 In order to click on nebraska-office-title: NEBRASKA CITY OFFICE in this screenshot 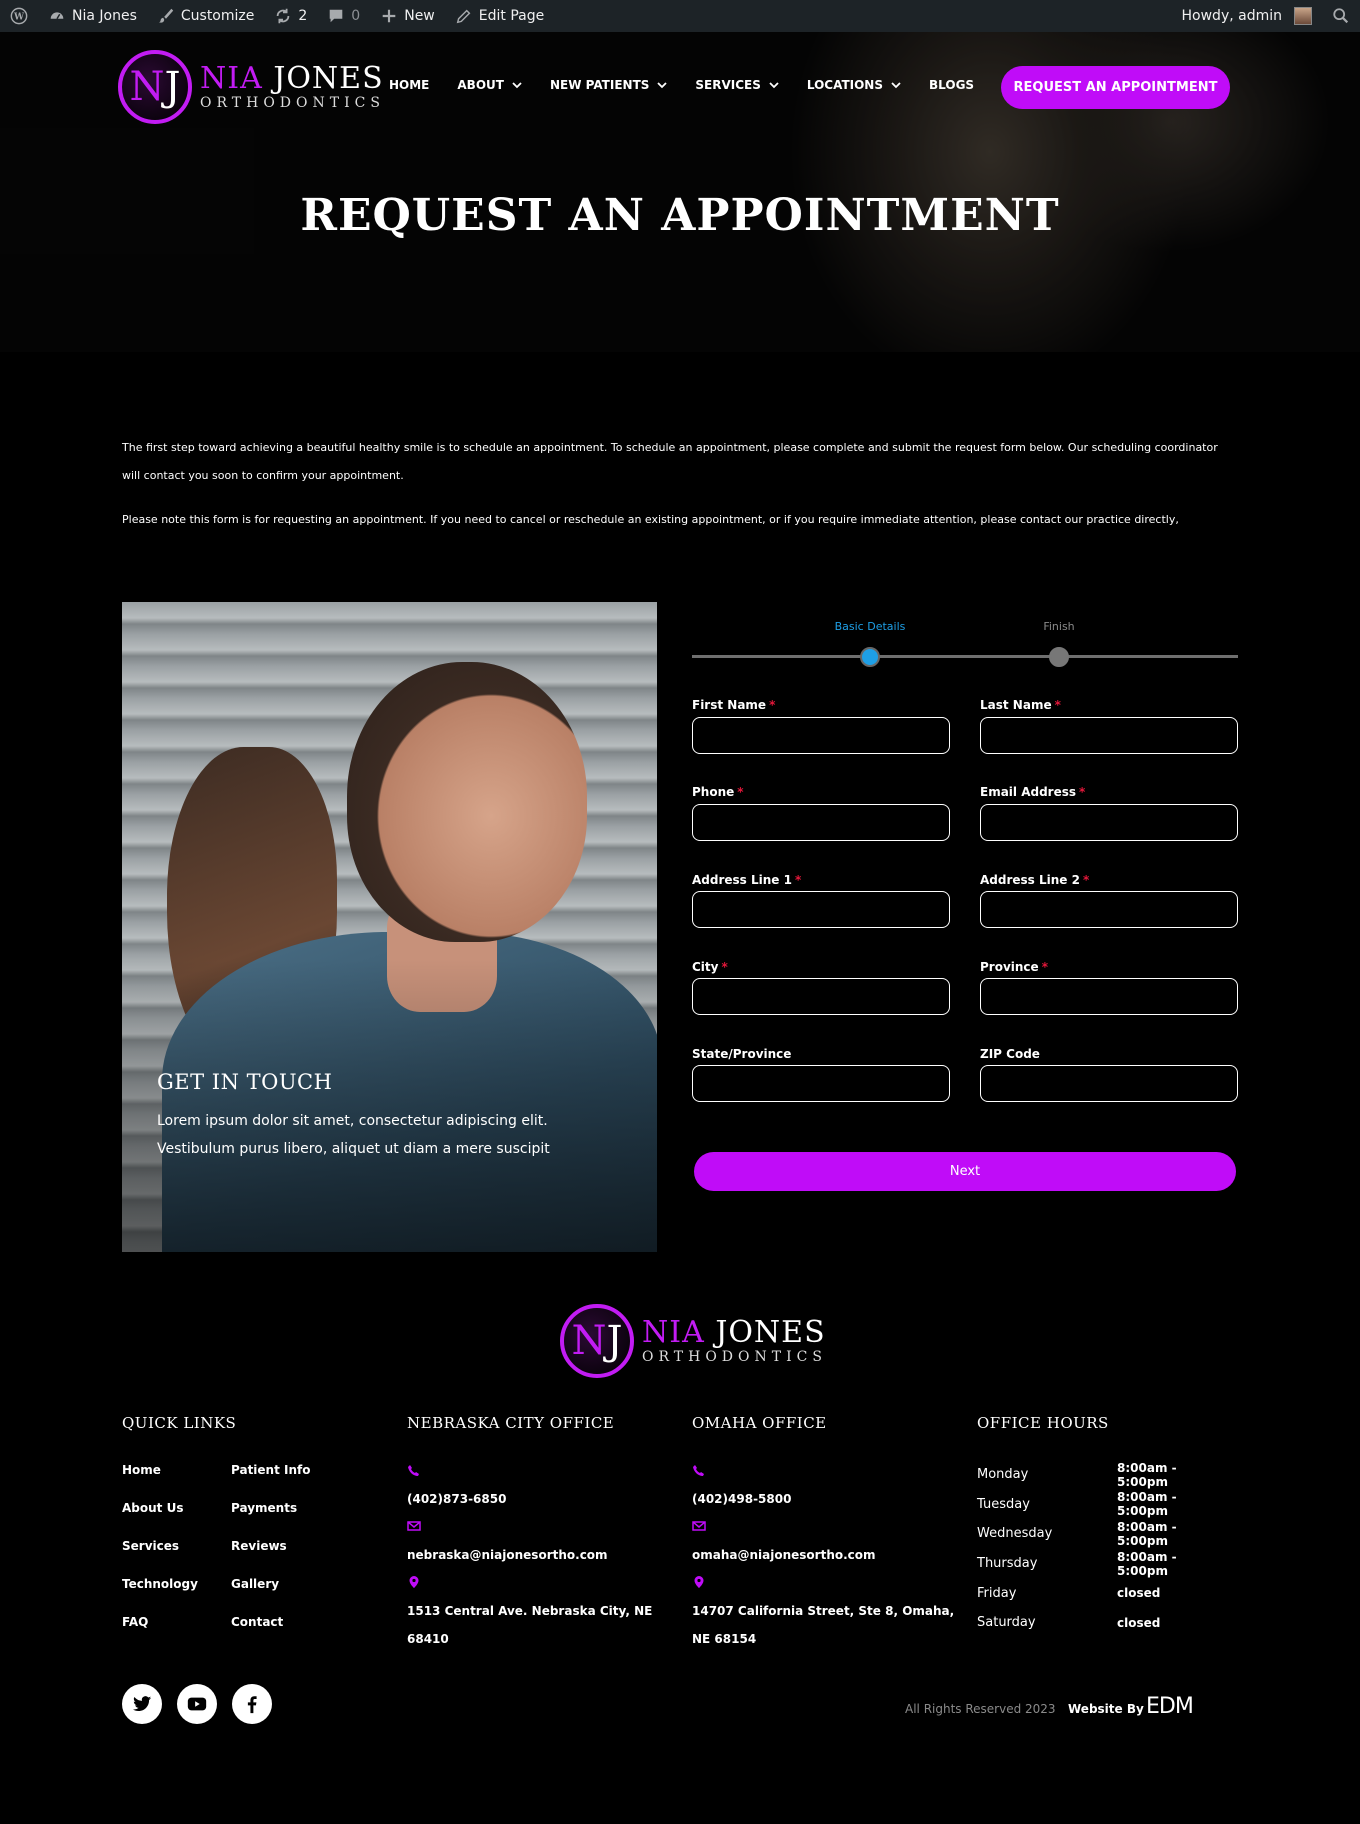, I will do `click(511, 1423)`.